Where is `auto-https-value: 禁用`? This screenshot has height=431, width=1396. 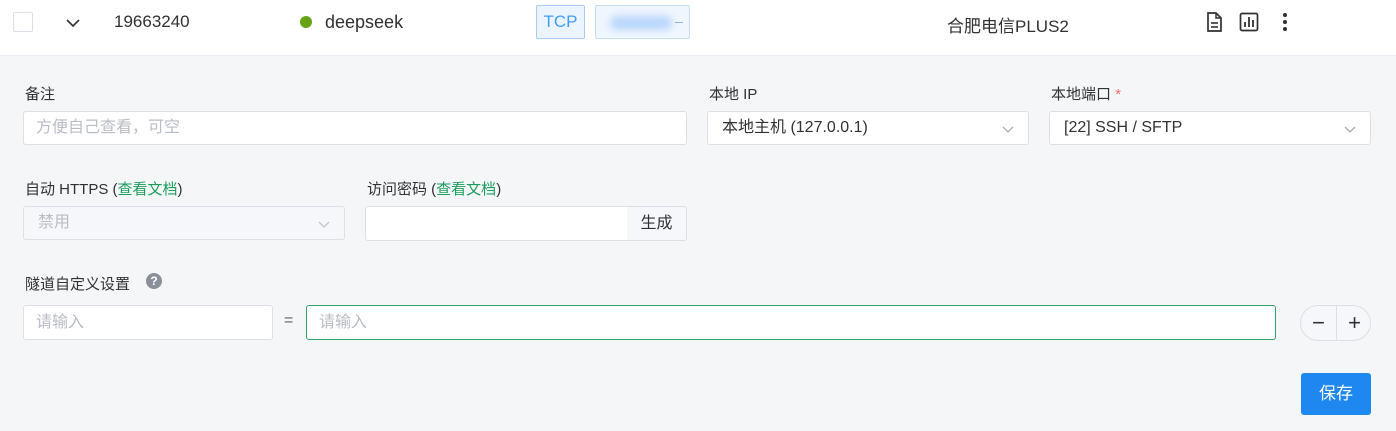 auto-https-value: 禁用 is located at coordinates (54, 222).